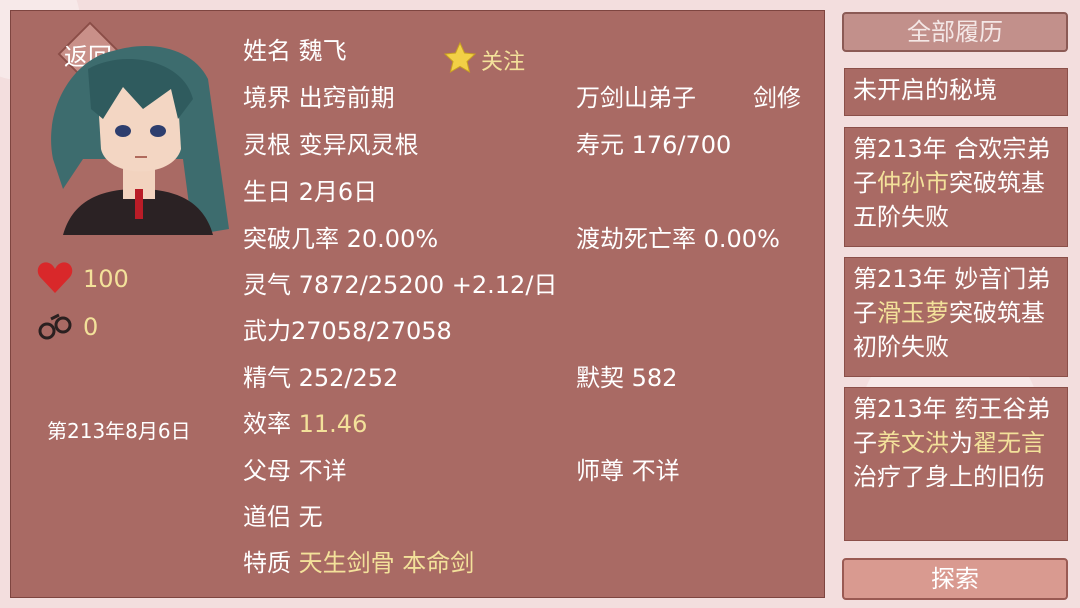 This screenshot has height=608, width=1080. I want to click on game-date: 第213年8月6日, so click(119, 431).